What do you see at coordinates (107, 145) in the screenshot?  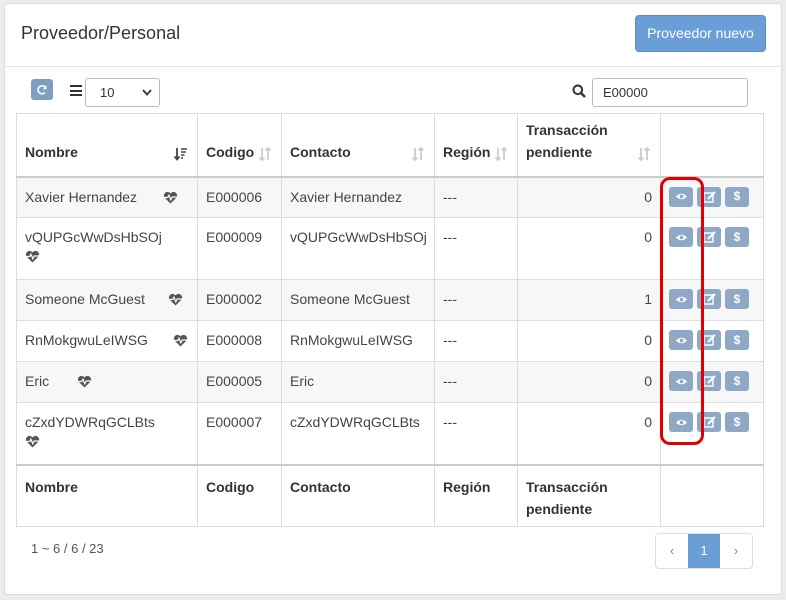 I see `column-header-nombre: Nombre` at bounding box center [107, 145].